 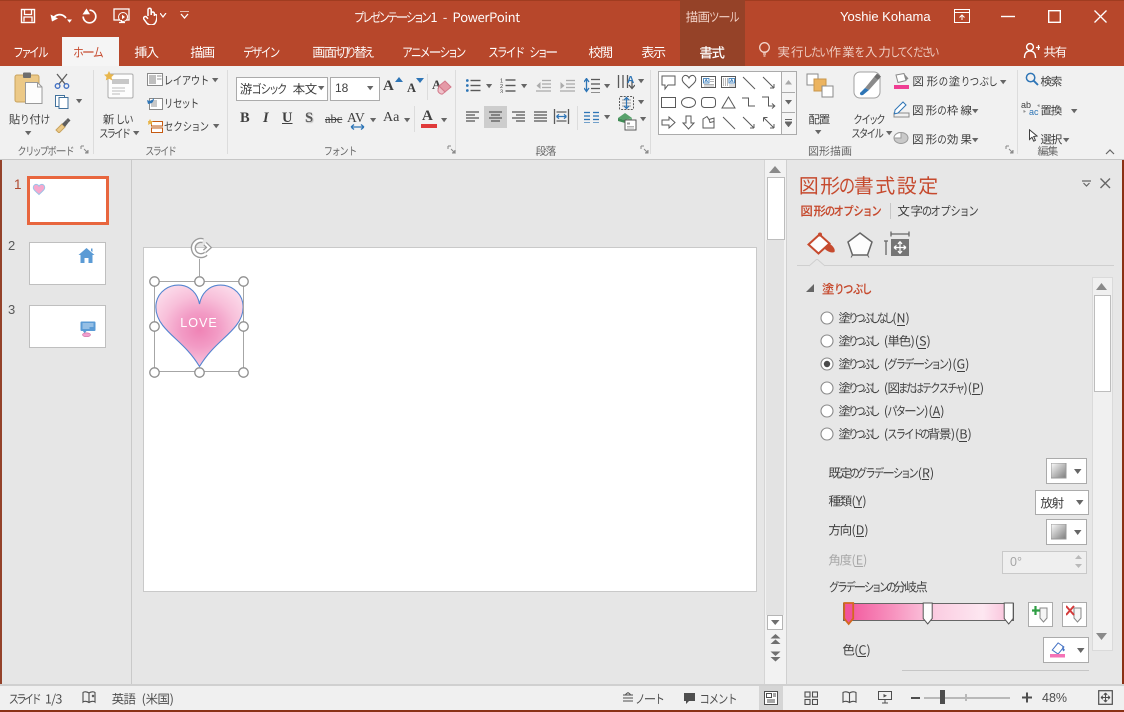 What do you see at coordinates (1034, 111) in the screenshot?
I see `svg-text: ac` at bounding box center [1034, 111].